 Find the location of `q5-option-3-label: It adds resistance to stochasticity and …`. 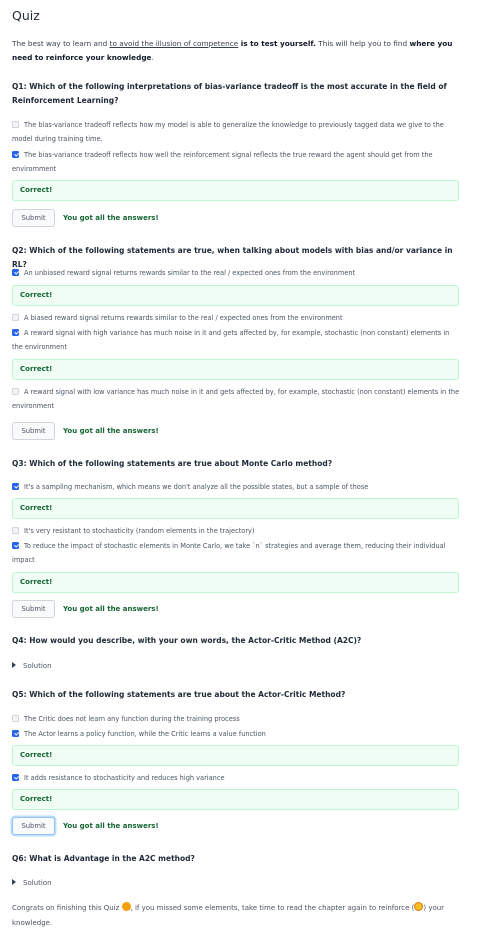

q5-option-3-label: It adds resistance to stochasticity and … is located at coordinates (124, 778).